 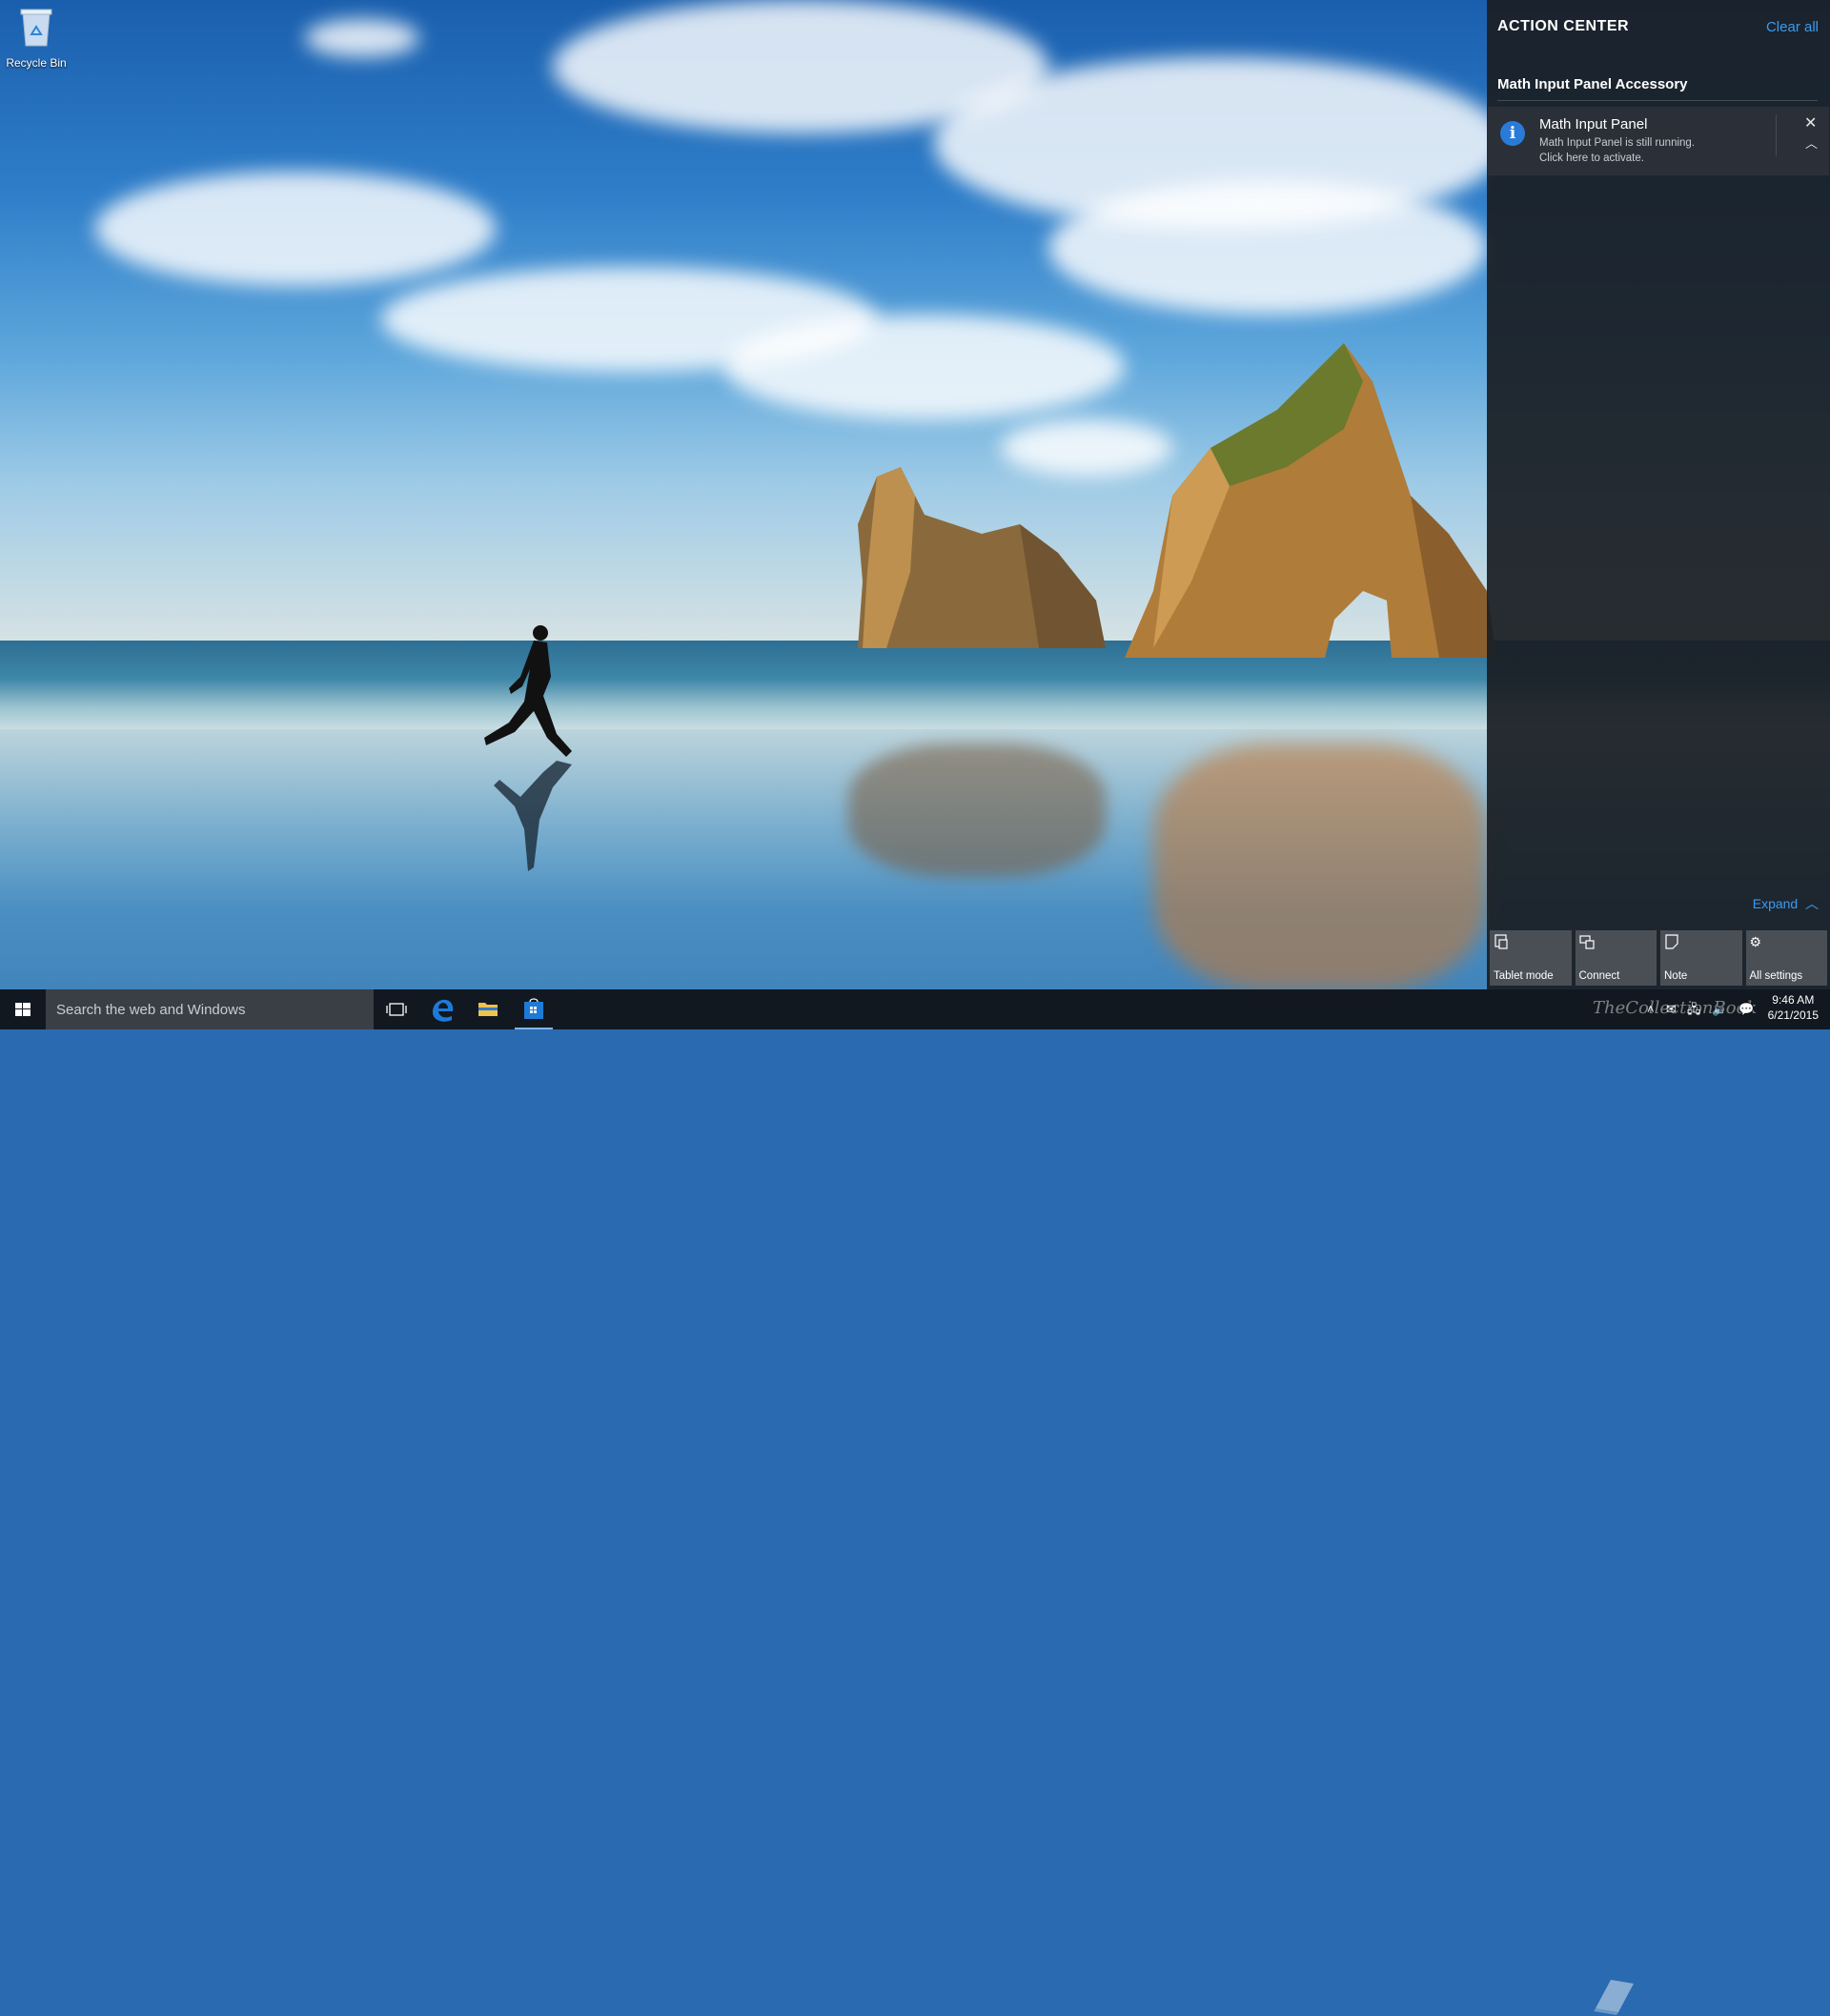 I want to click on edge-icon, so click(x=443, y=1011).